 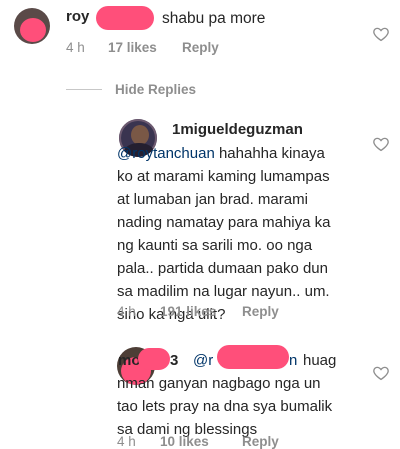 I want to click on reply-text-line: tao lets pray na dna sya bumalik, so click(x=225, y=406).